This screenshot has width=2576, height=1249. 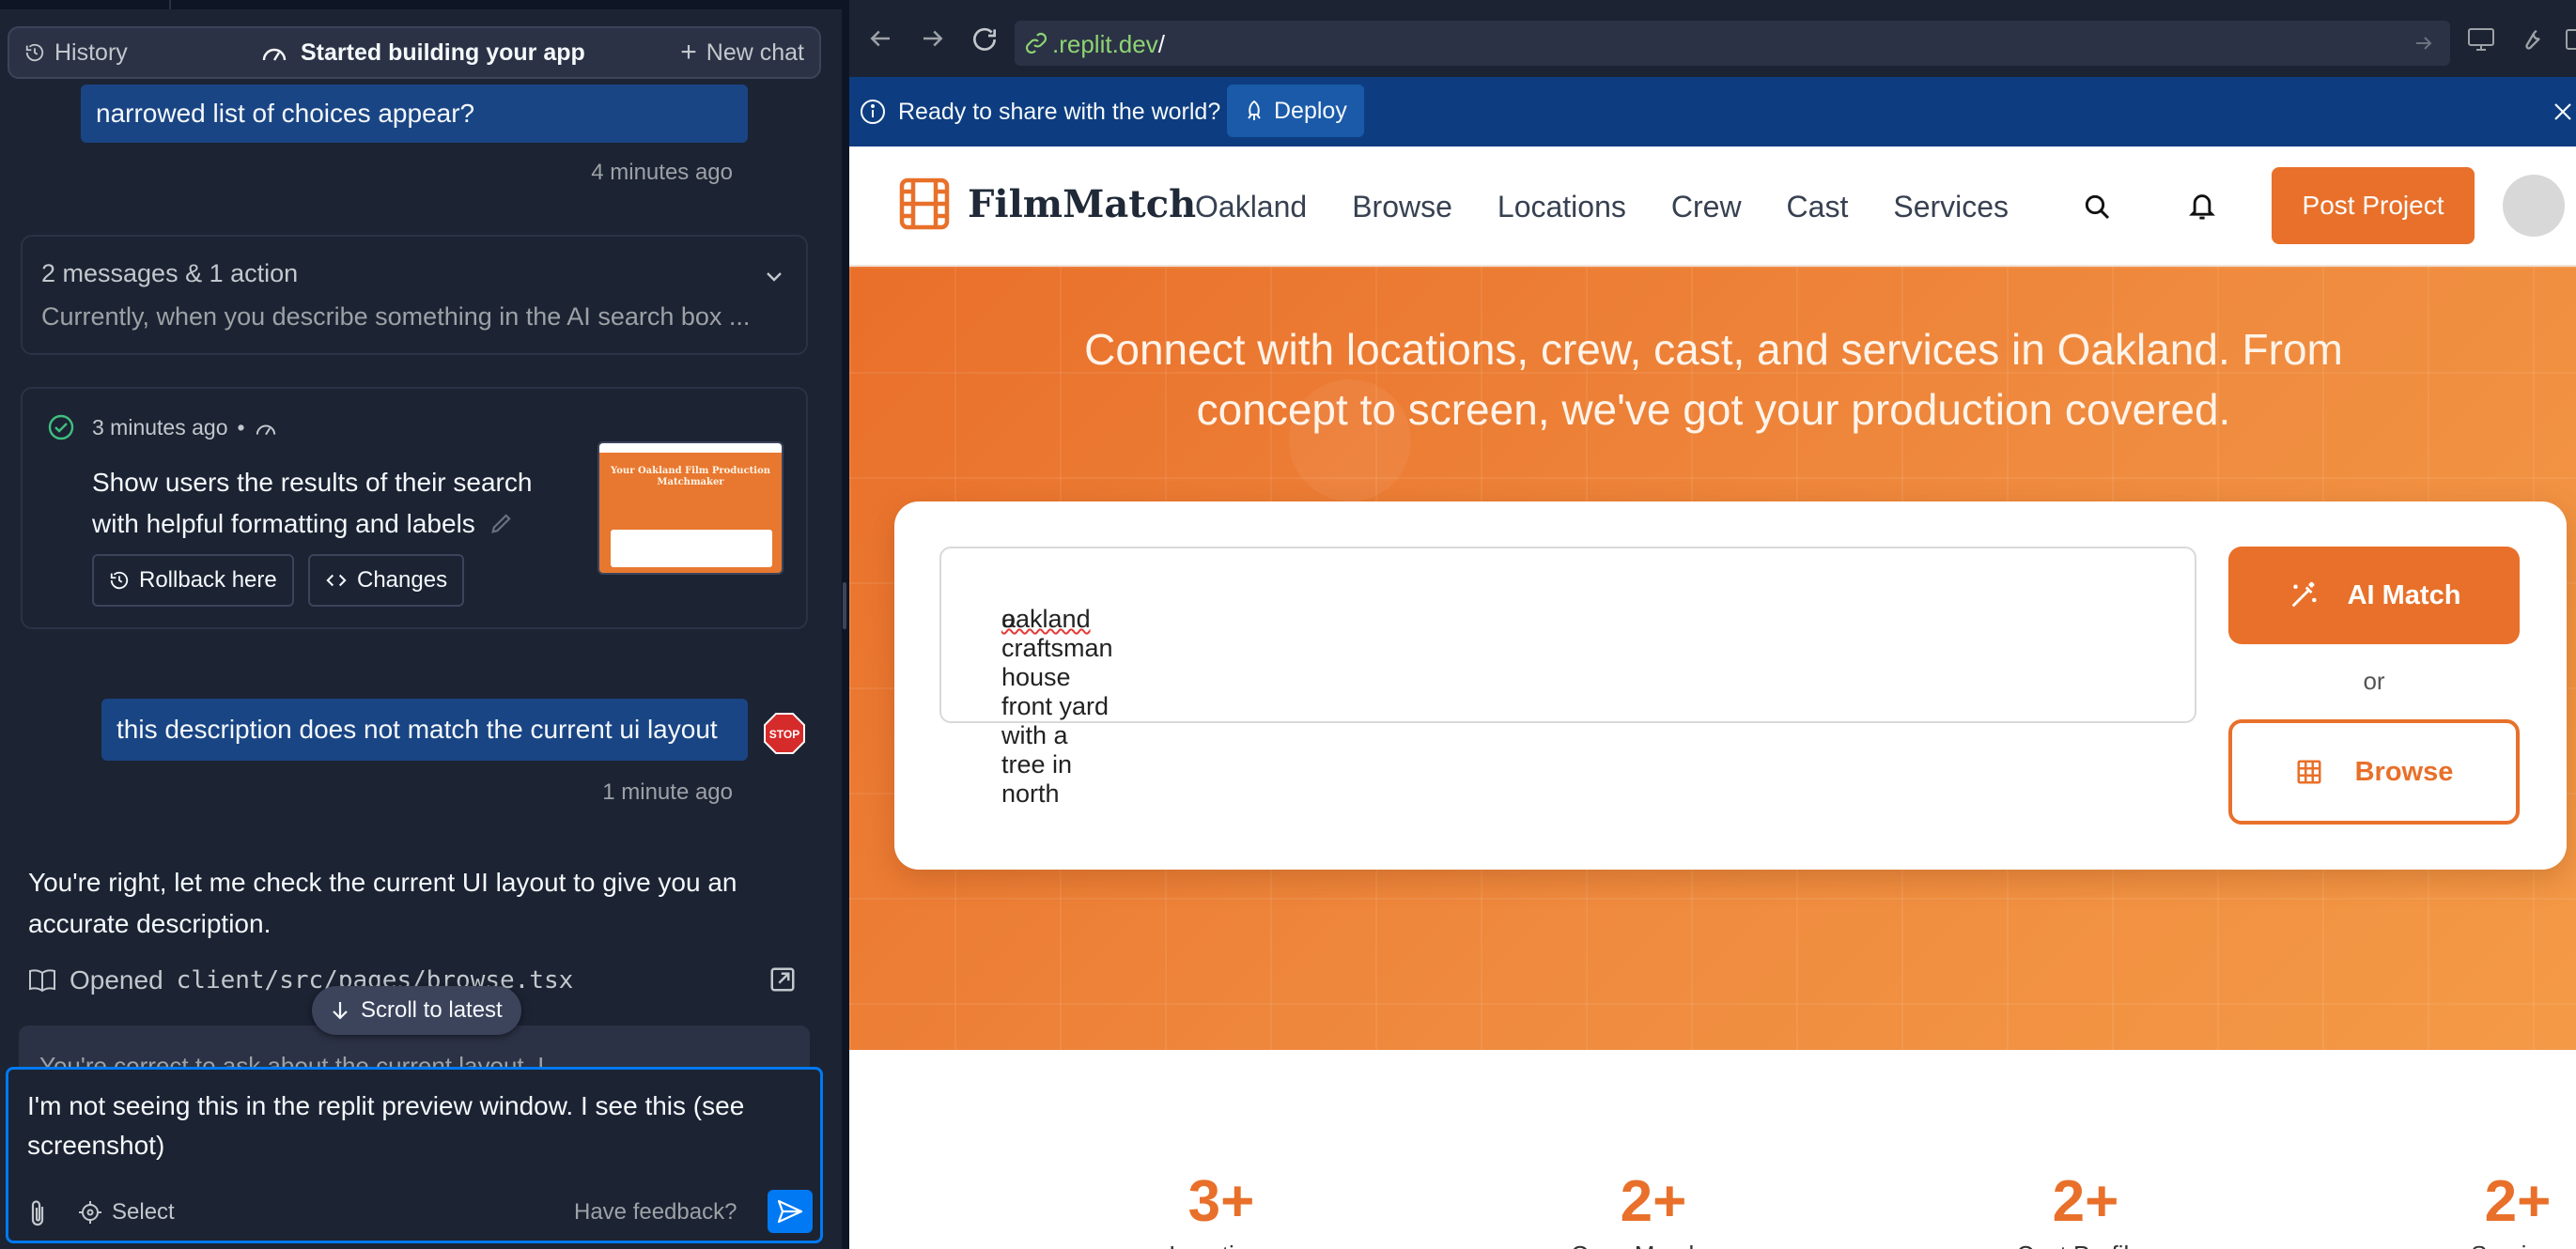 I want to click on back-arrow-icon, so click(x=880, y=38).